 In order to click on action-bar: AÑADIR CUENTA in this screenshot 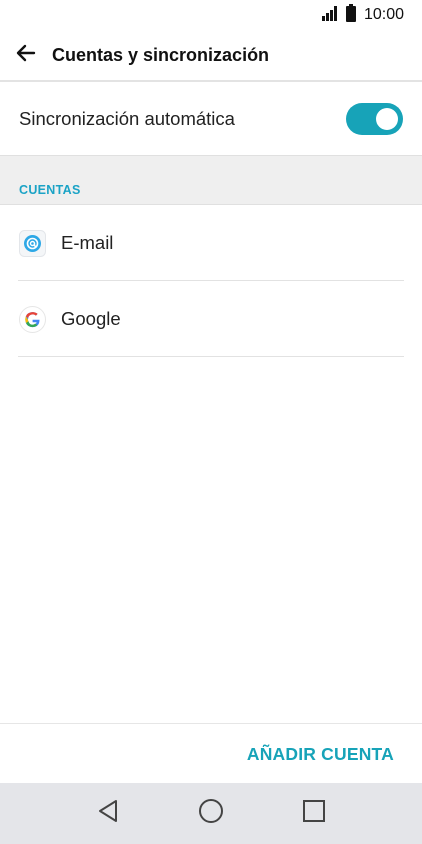, I will do `click(211, 753)`.